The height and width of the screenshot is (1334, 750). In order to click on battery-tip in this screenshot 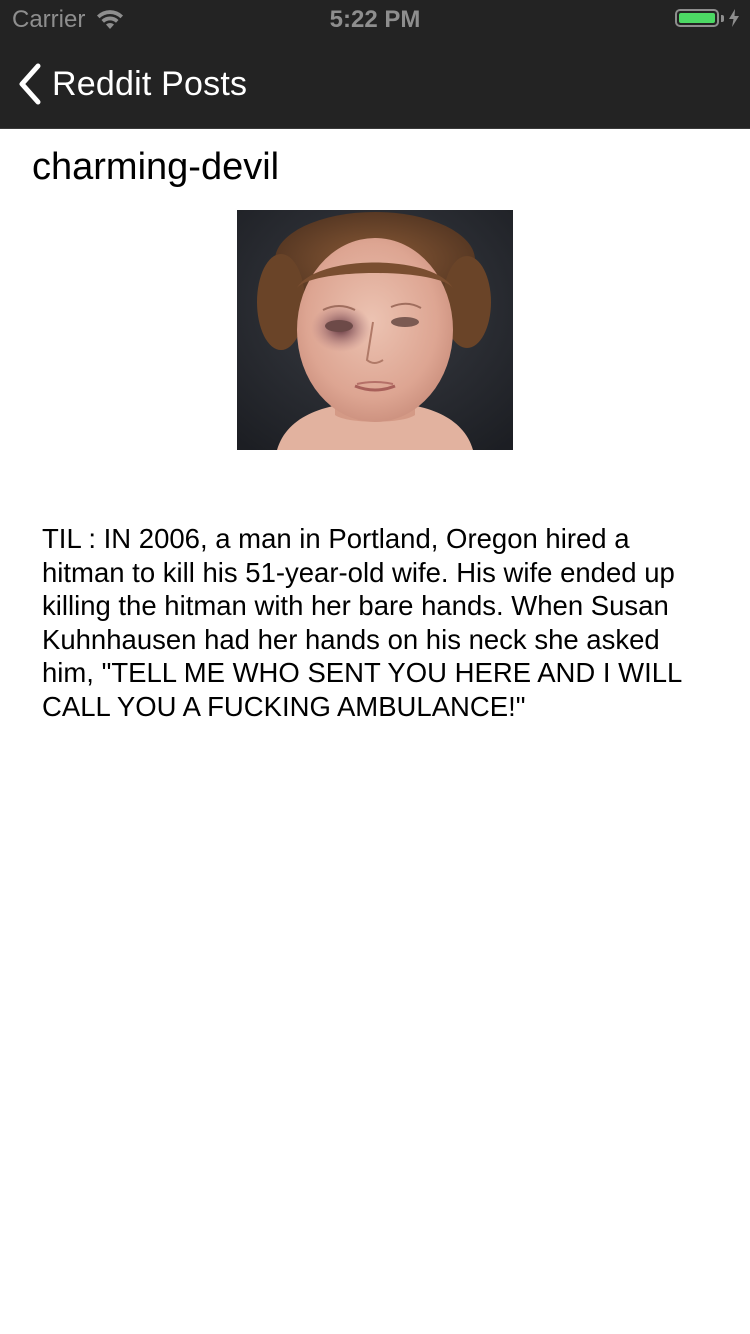, I will do `click(722, 18)`.